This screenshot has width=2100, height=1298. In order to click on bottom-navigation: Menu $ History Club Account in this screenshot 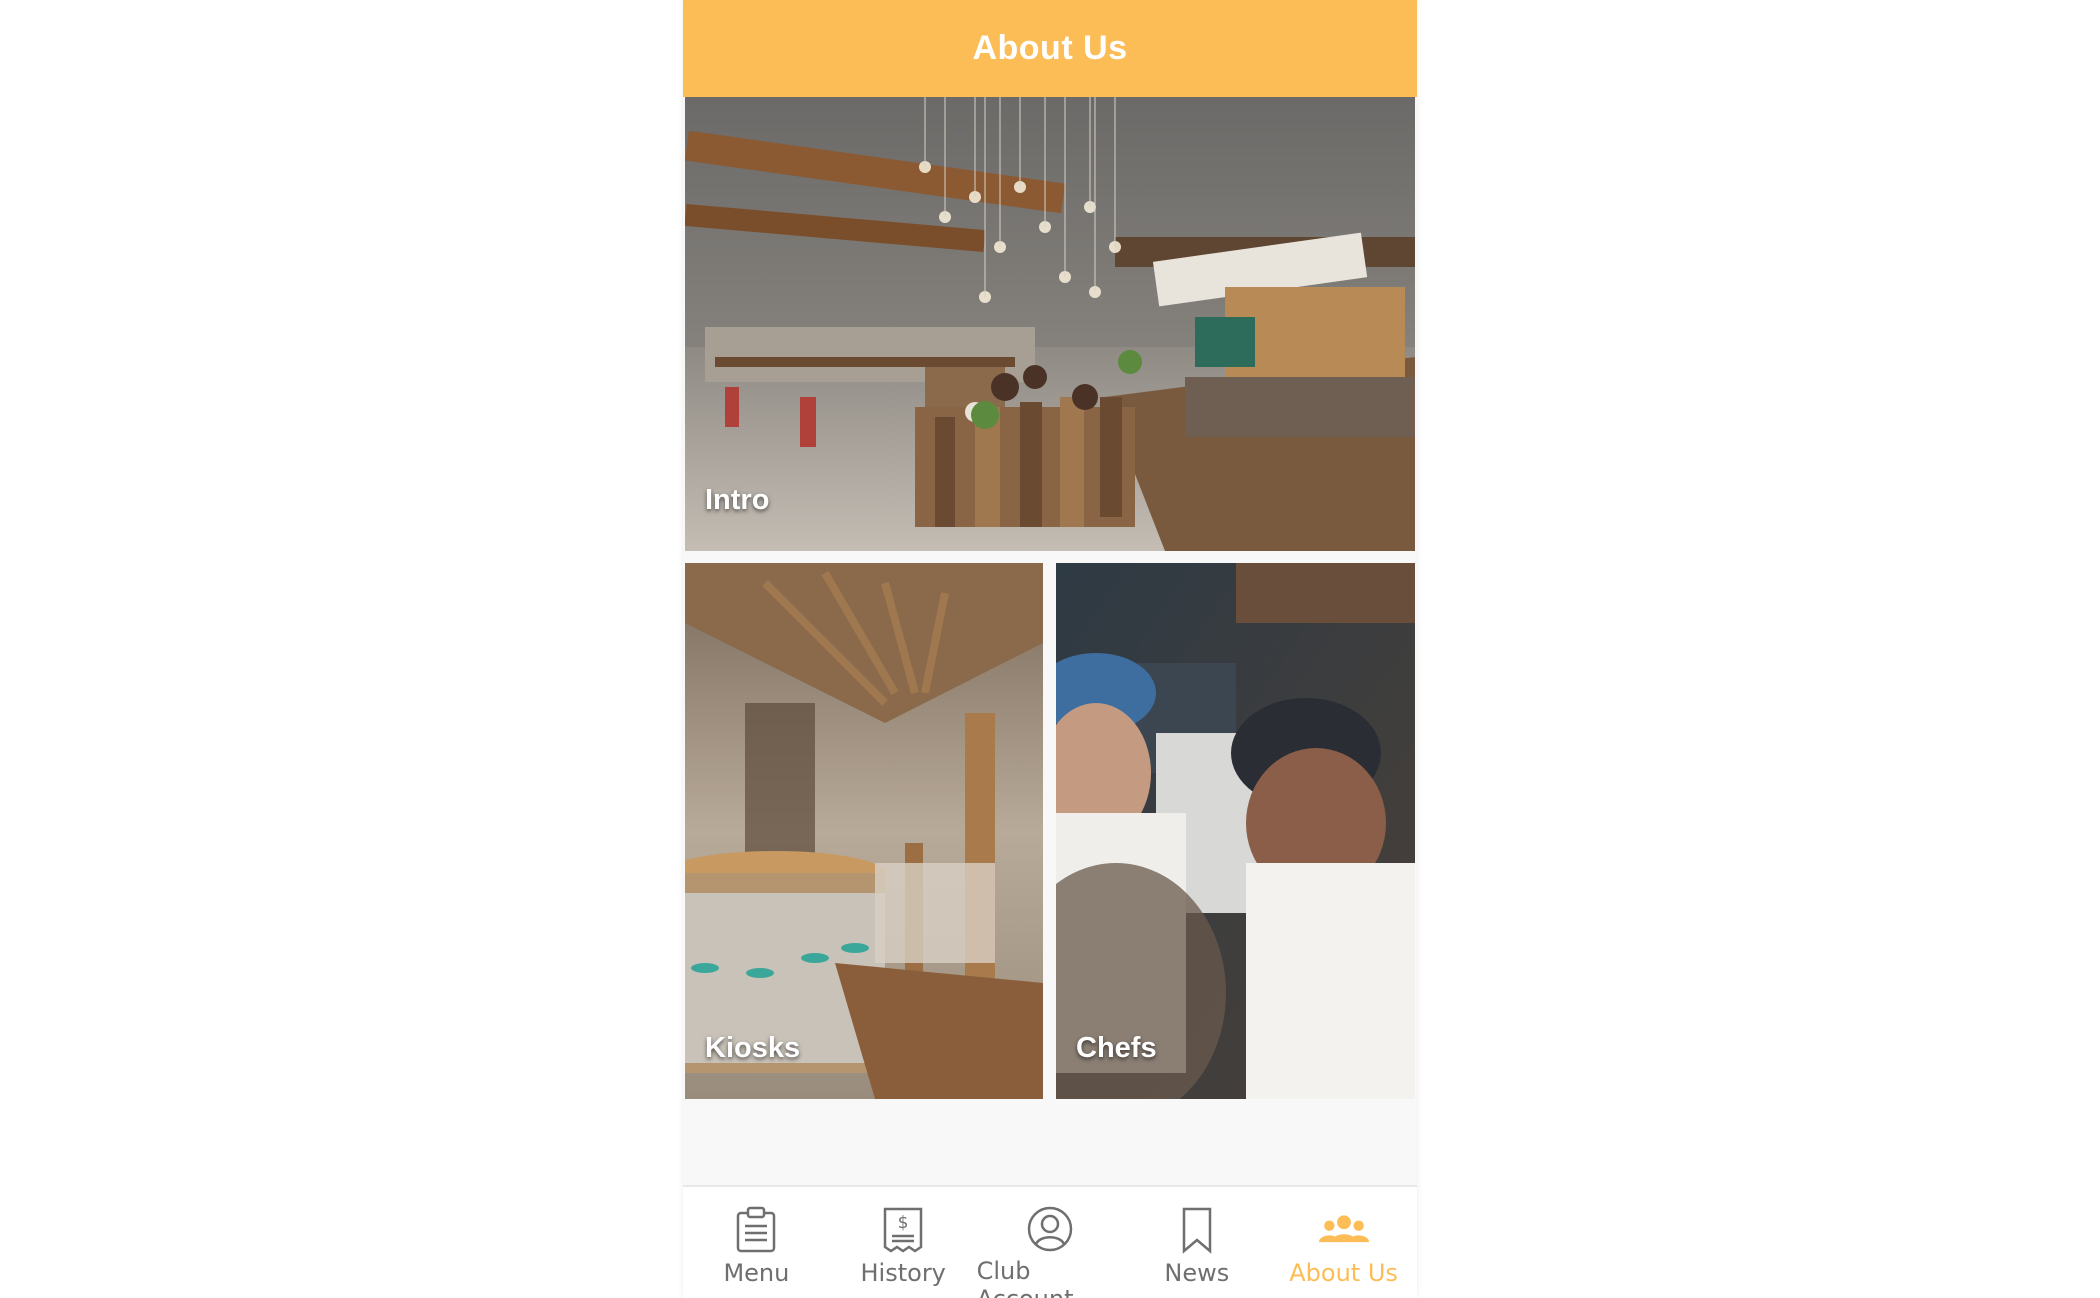, I will do `click(1050, 1241)`.